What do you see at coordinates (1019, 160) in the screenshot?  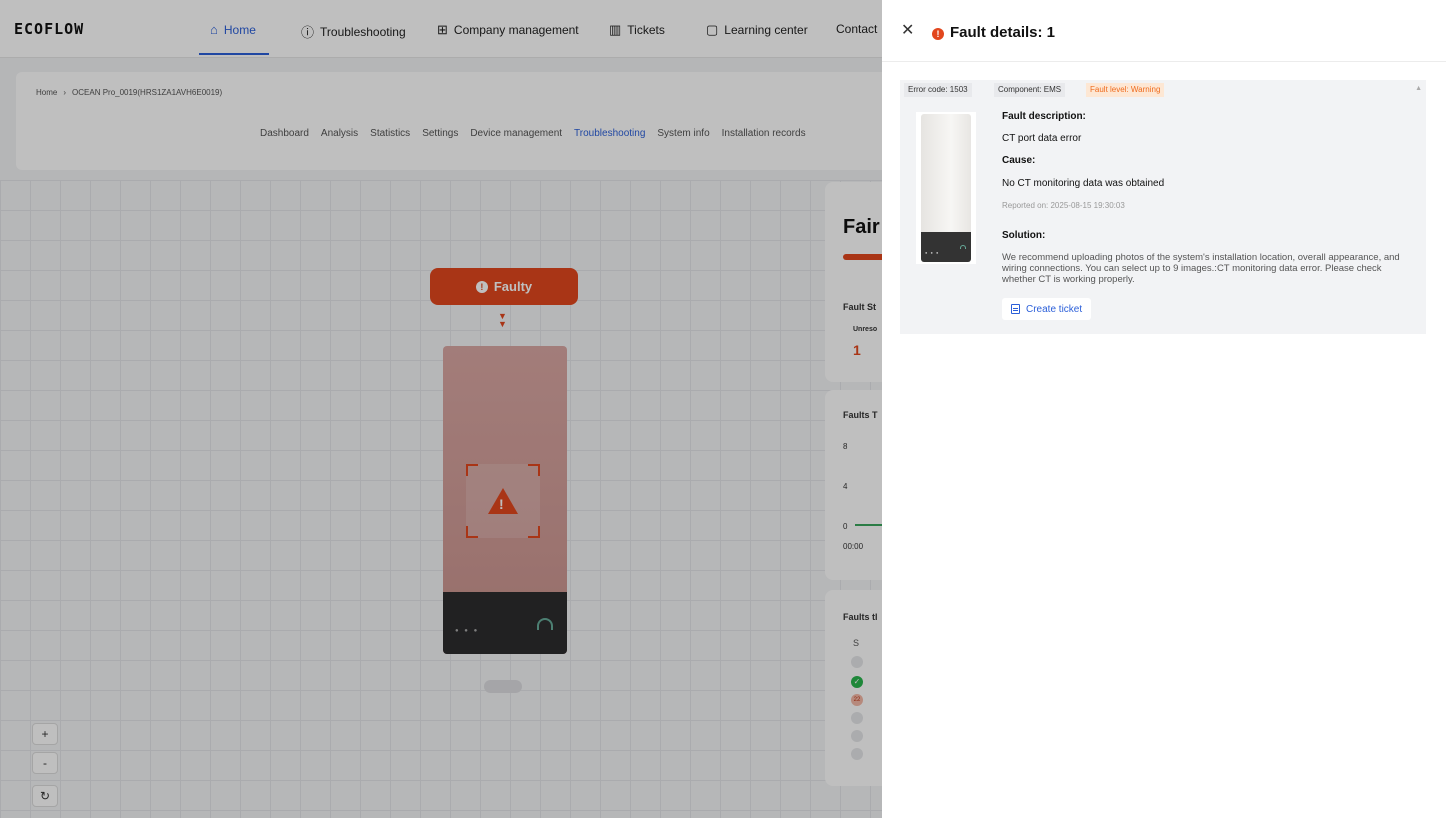 I see `cause-label: Cause:` at bounding box center [1019, 160].